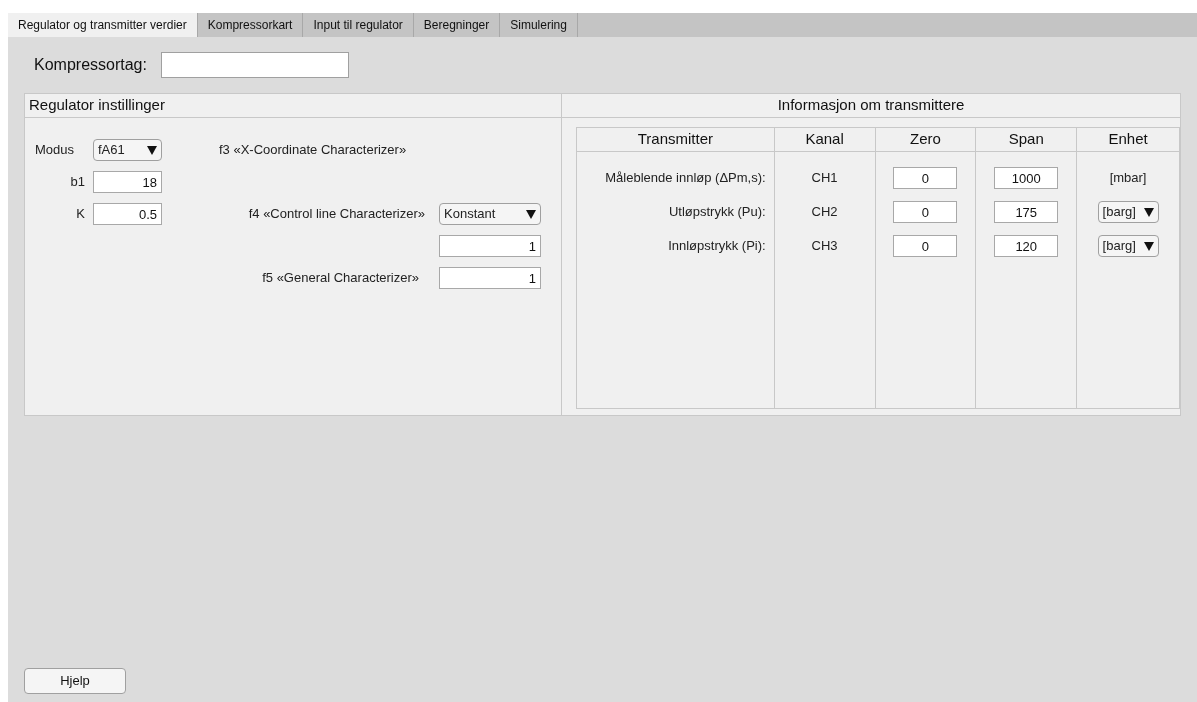 The image size is (1197, 702). I want to click on input-field: 1000, so click(1026, 178).